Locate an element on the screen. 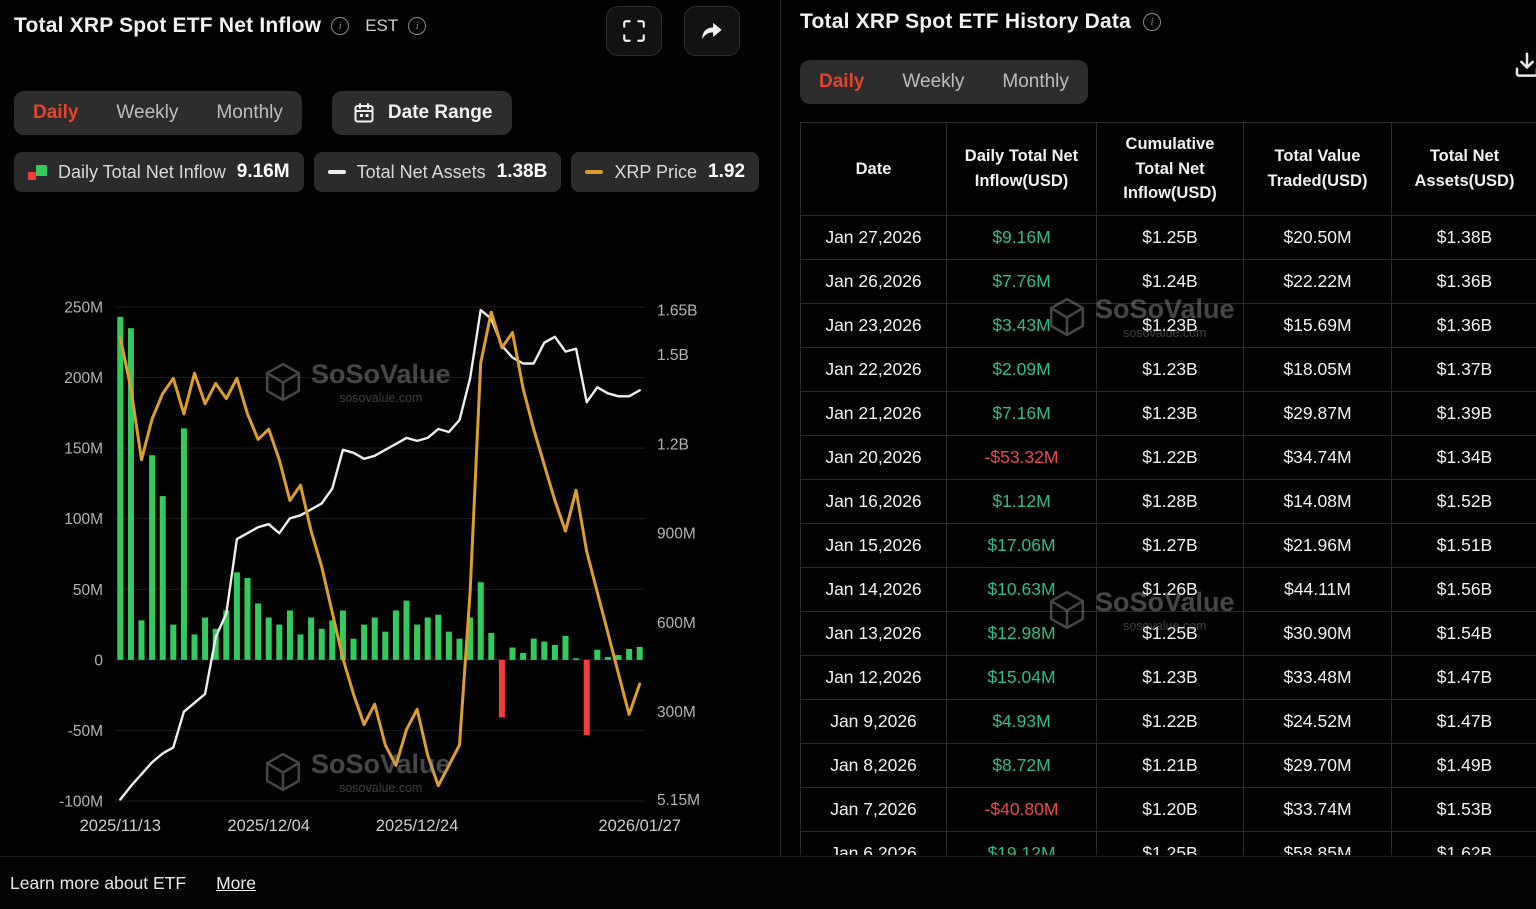 Image resolution: width=1536 pixels, height=909 pixels. col-header-1: Daily Total Net Inflow(USD) is located at coordinates (1021, 169).